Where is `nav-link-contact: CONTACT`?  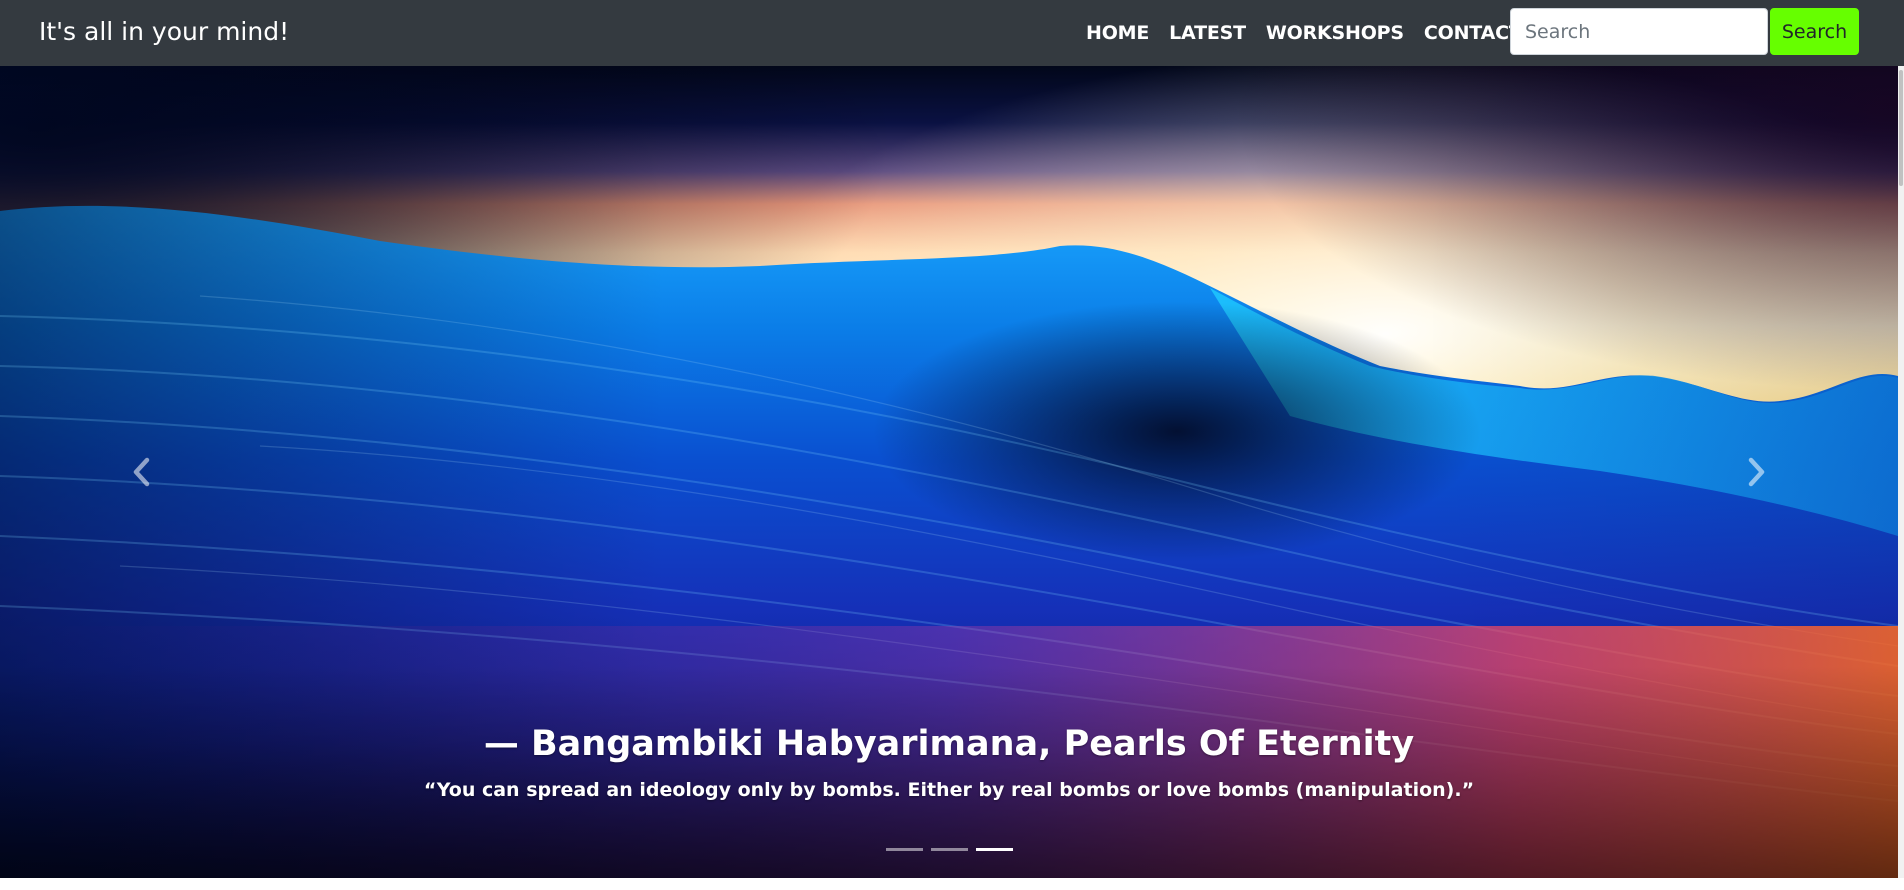 nav-link-contact: CONTACT is located at coordinates (1473, 33).